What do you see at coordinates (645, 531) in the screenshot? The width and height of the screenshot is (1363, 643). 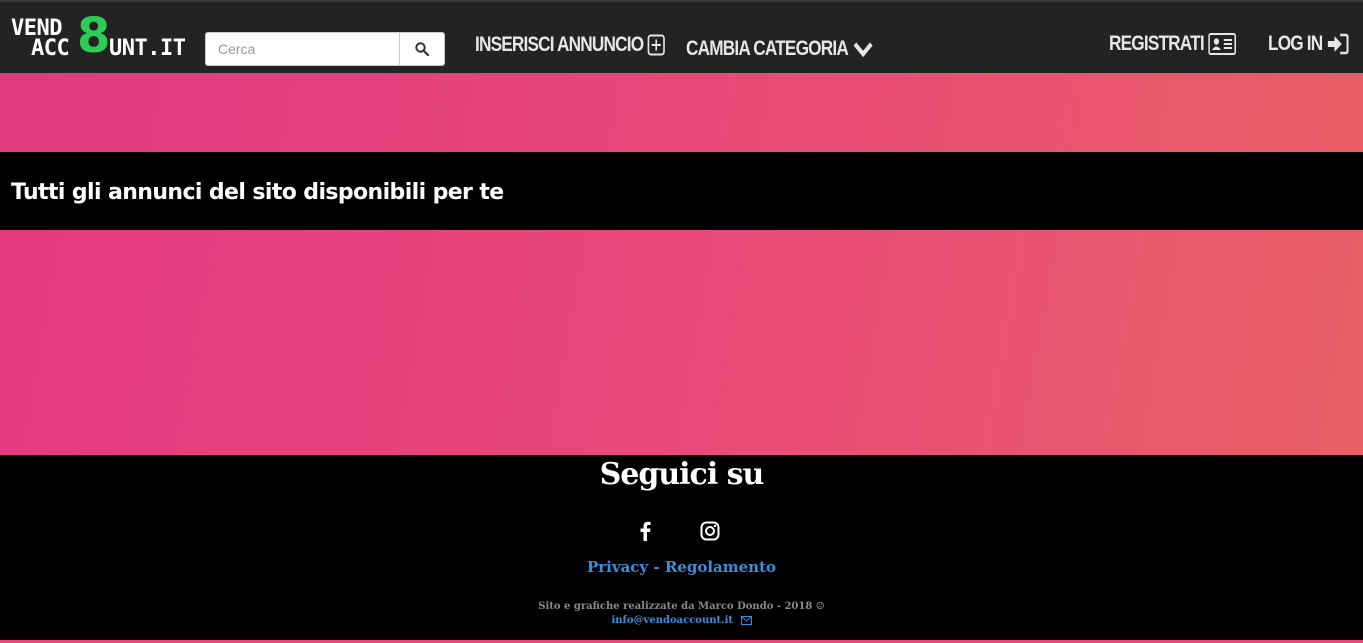 I see `facebook-icon` at bounding box center [645, 531].